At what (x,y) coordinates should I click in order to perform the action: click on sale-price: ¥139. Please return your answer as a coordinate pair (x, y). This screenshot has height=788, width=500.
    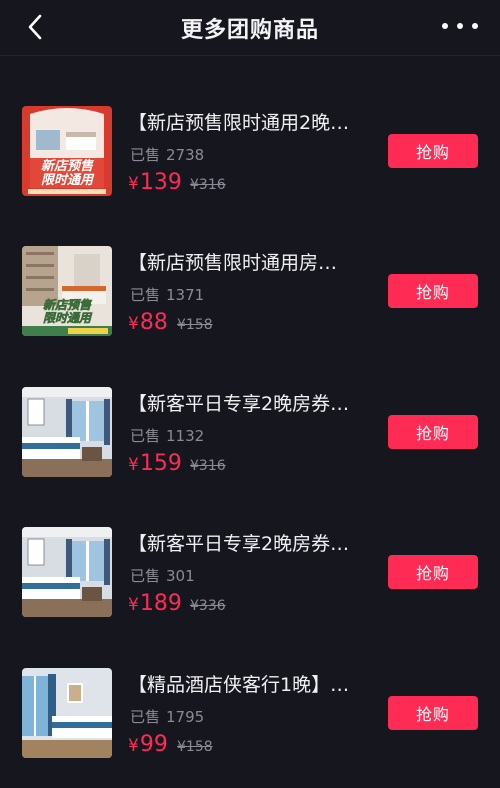
    Looking at the image, I should click on (155, 182).